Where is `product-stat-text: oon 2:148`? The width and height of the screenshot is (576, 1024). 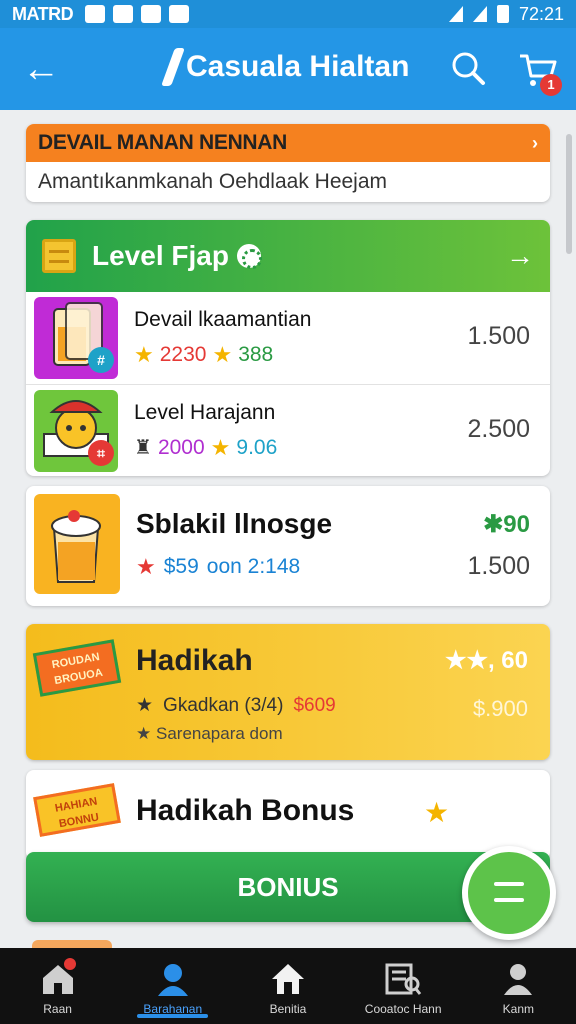
product-stat-text: oon 2:148 is located at coordinates (253, 566).